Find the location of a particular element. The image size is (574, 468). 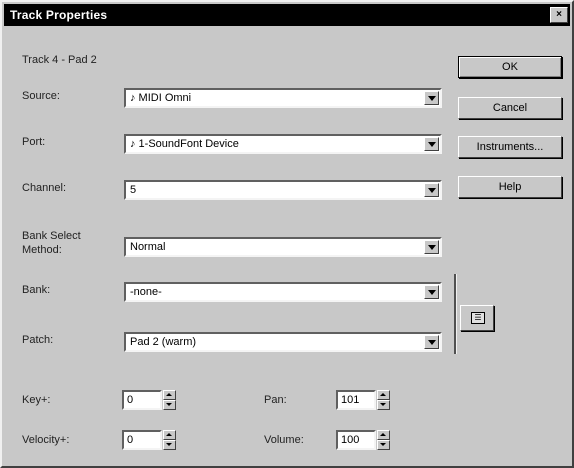

patch-label: Patch: is located at coordinates (38, 340).